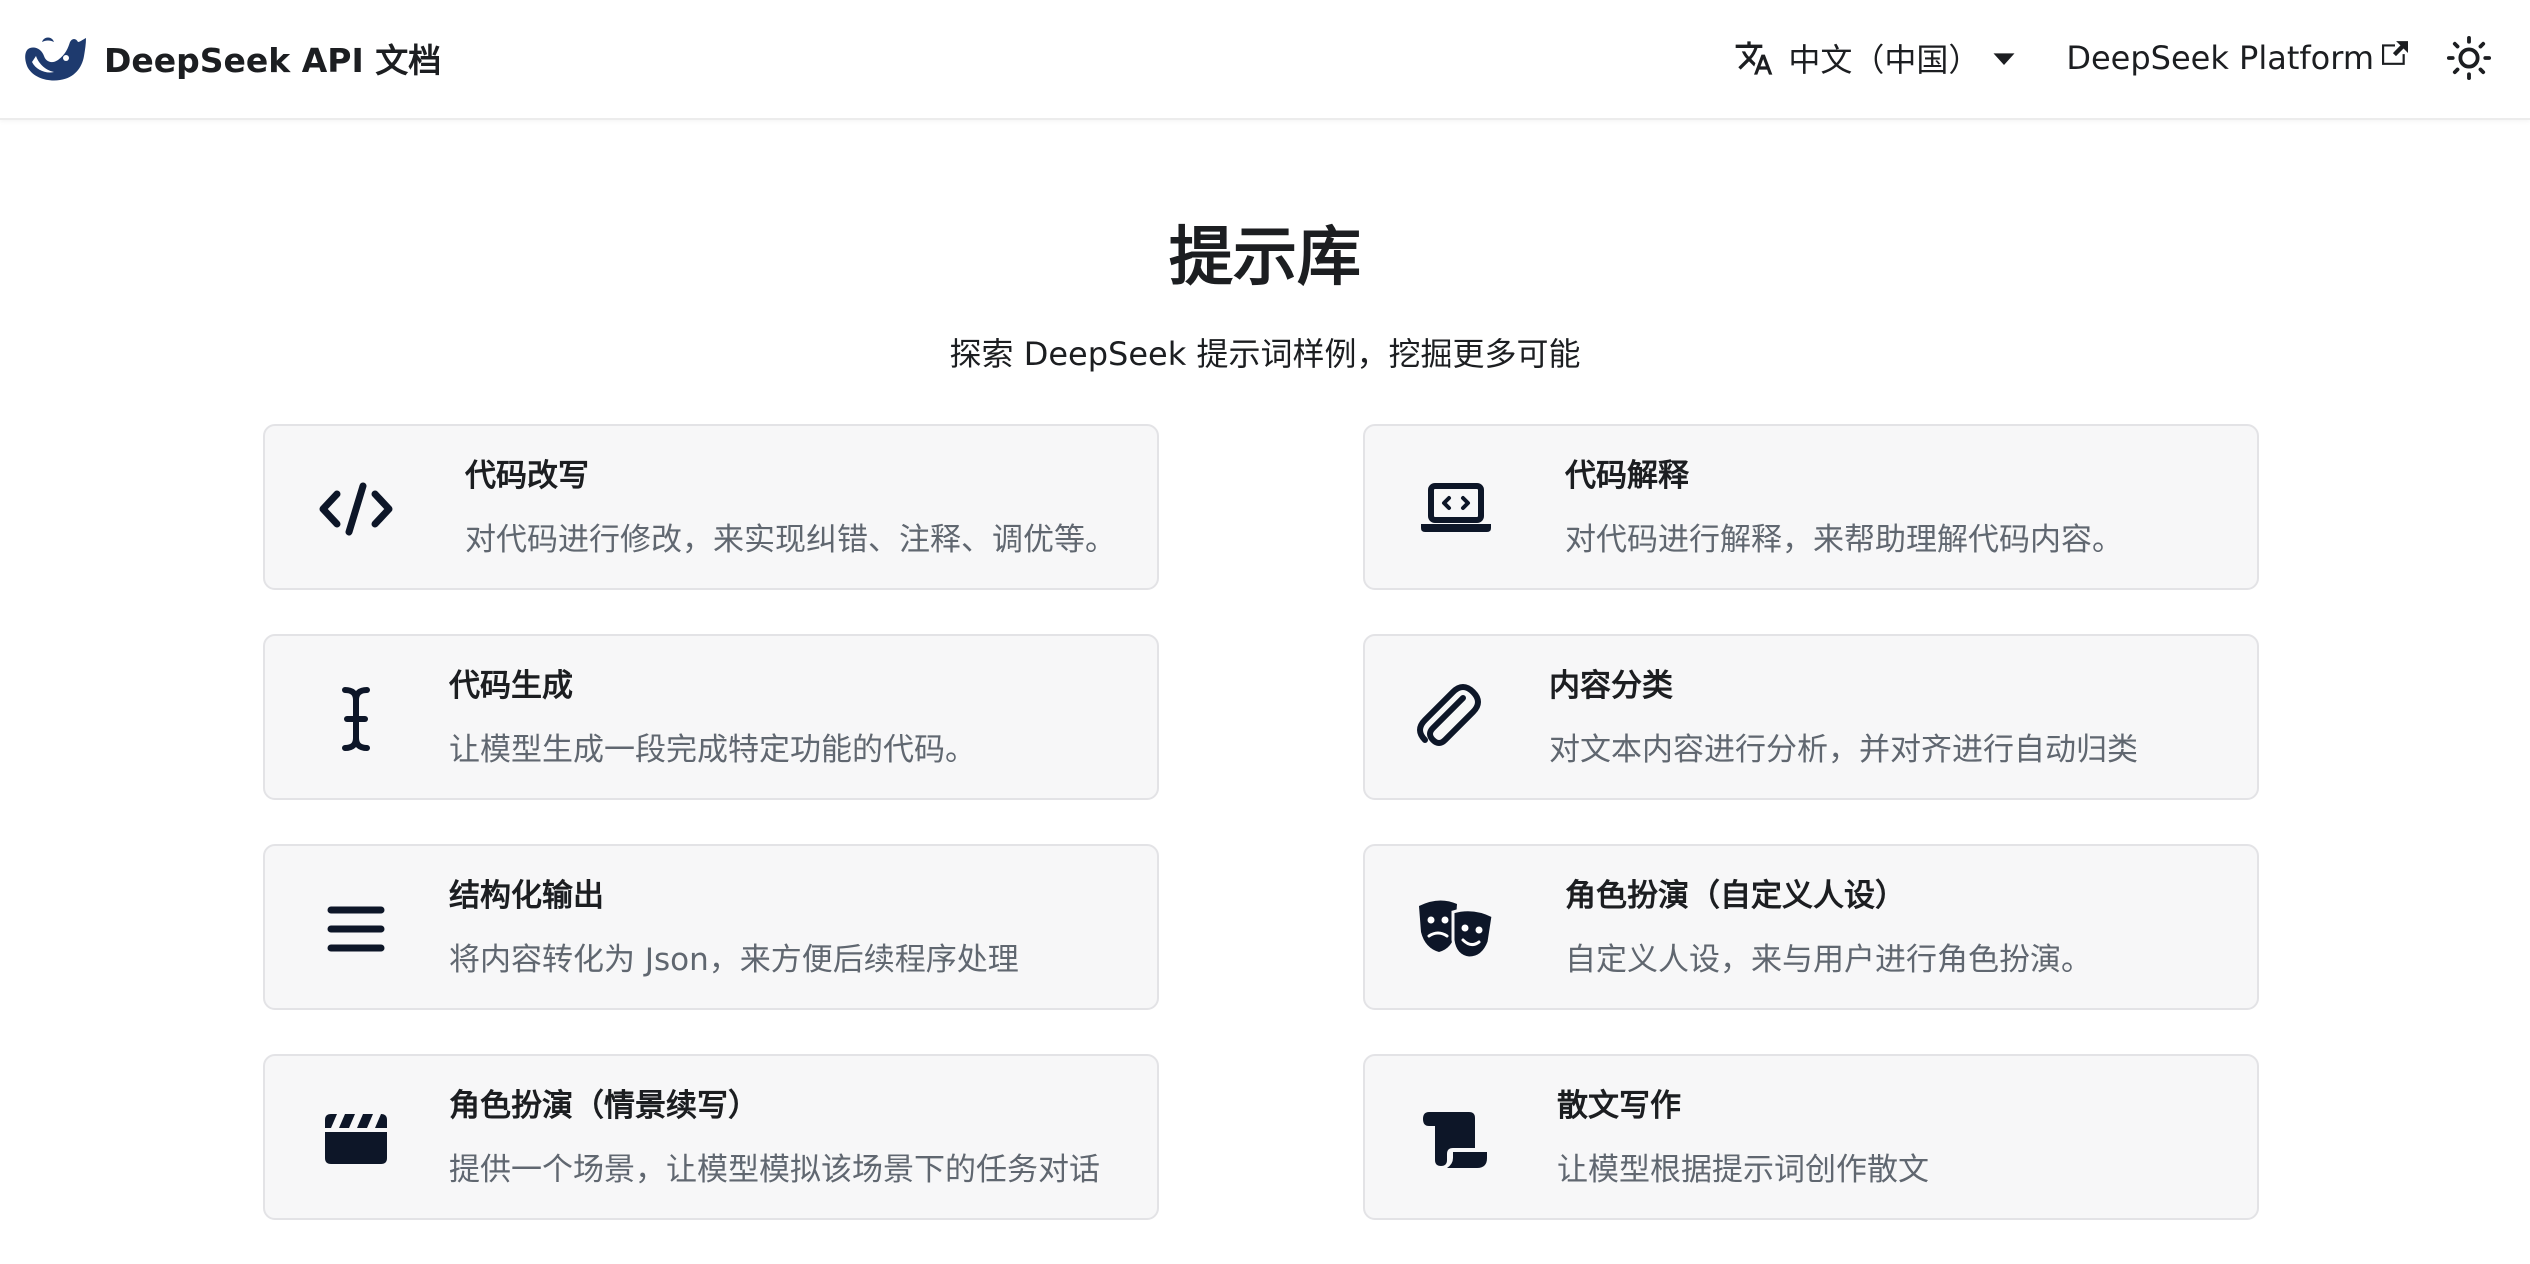  I want to click on prompt-card-roleplay-persona: 角色扮演（自定义人设） 自定义人设，来与用户进行角色扮演。, so click(1811, 927).